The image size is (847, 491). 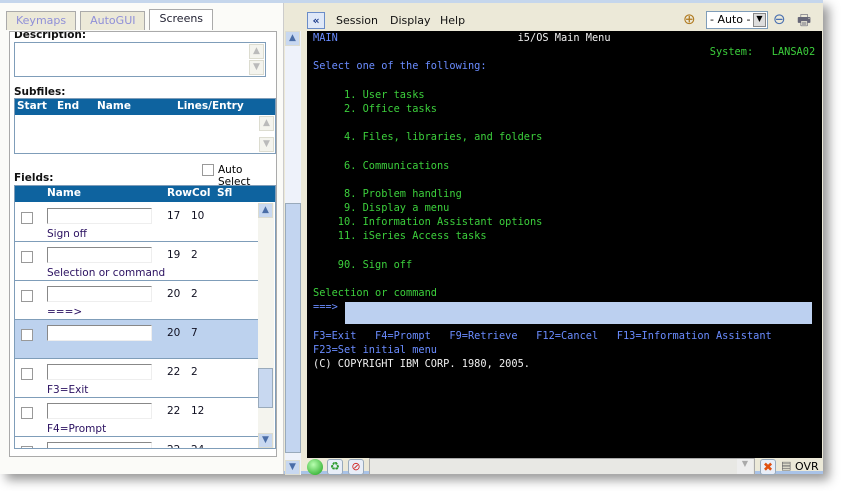 I want to click on collapse-icon: «, so click(x=316, y=20).